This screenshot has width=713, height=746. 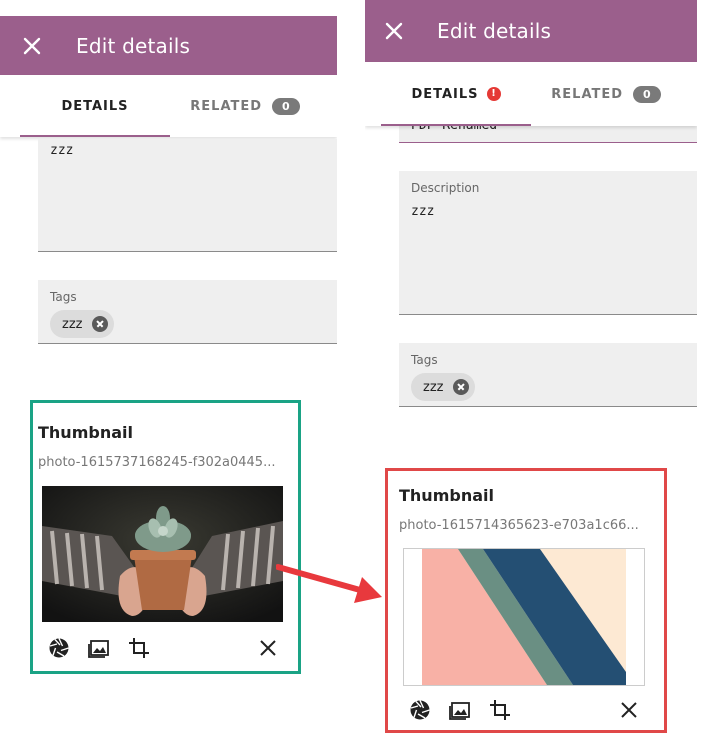 I want to click on arrow-indicator, so click(x=329, y=583).